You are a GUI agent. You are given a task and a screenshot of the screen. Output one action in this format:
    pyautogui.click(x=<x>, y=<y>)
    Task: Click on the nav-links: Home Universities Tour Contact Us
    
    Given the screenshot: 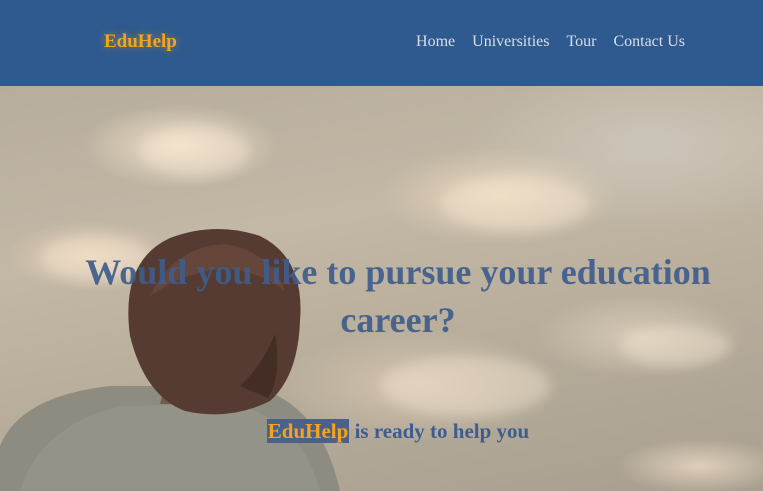 What is the action you would take?
    pyautogui.click(x=550, y=42)
    